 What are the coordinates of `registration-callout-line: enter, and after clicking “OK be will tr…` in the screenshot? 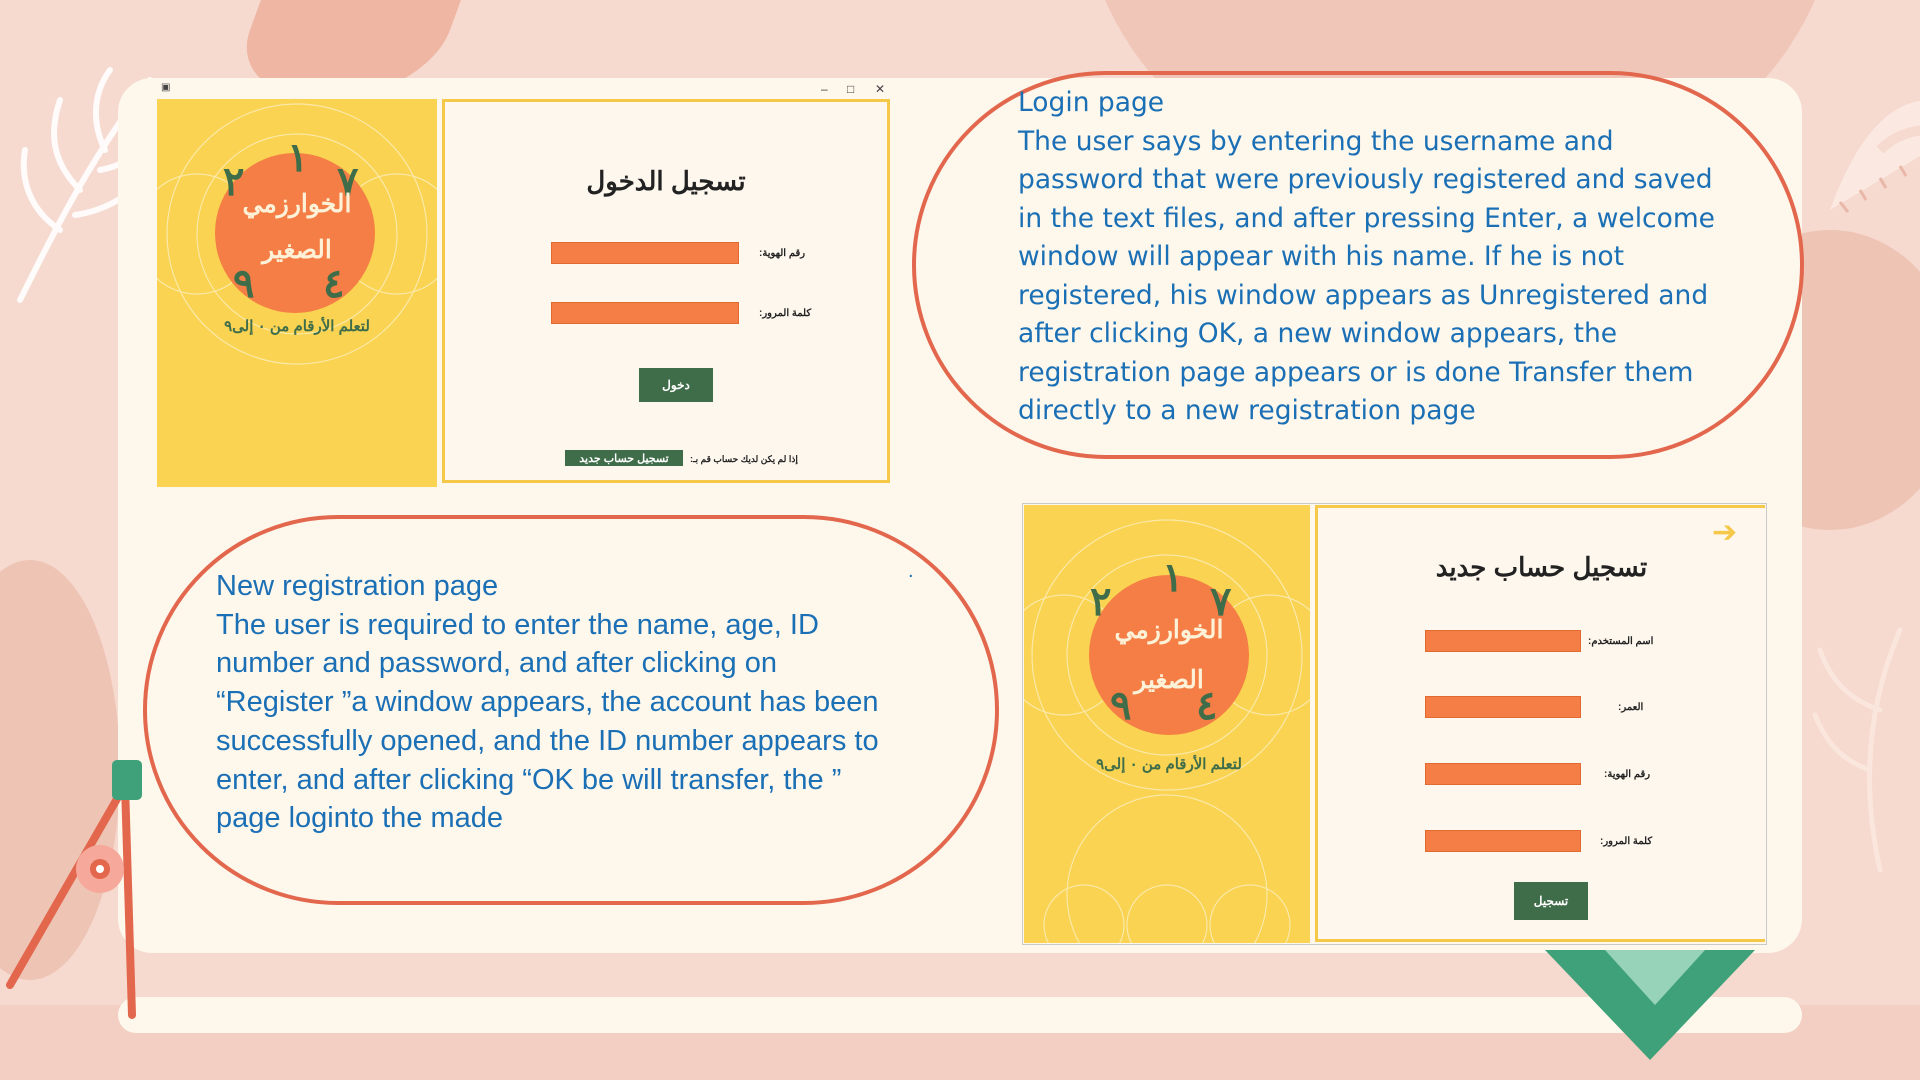 It's located at (529, 779).